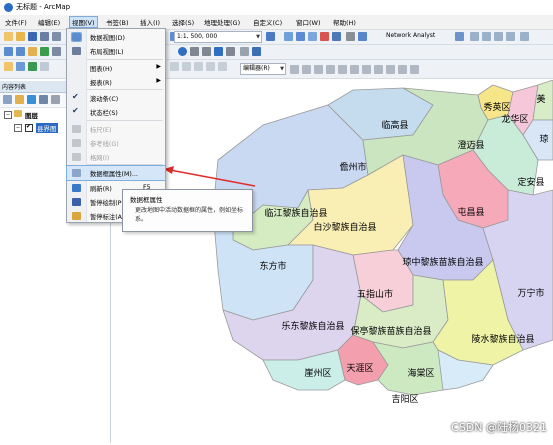 Image resolution: width=553 pixels, height=445 pixels. What do you see at coordinates (32, 36) in the screenshot?
I see `save-icon` at bounding box center [32, 36].